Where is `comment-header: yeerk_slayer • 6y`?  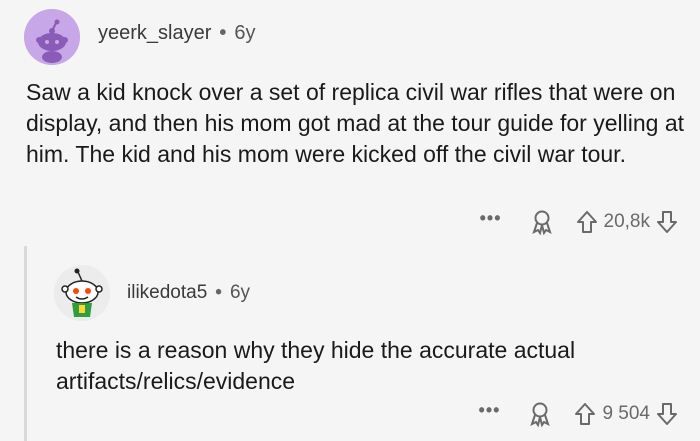
comment-header: yeerk_slayer • 6y is located at coordinates (177, 33).